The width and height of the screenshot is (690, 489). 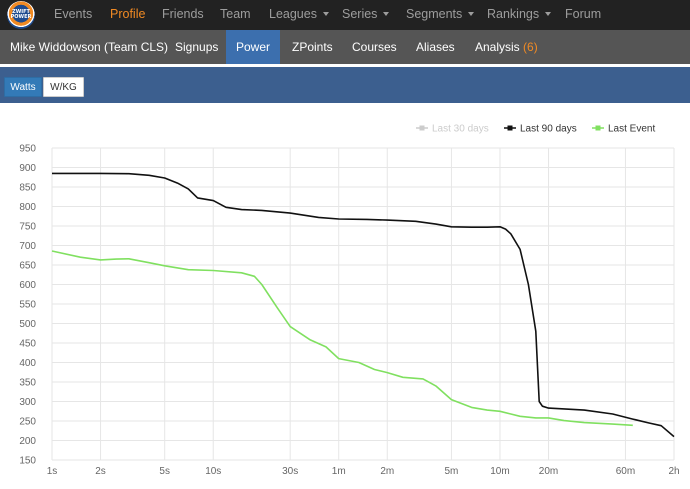 I want to click on y-tick-label: 150, so click(x=27, y=461).